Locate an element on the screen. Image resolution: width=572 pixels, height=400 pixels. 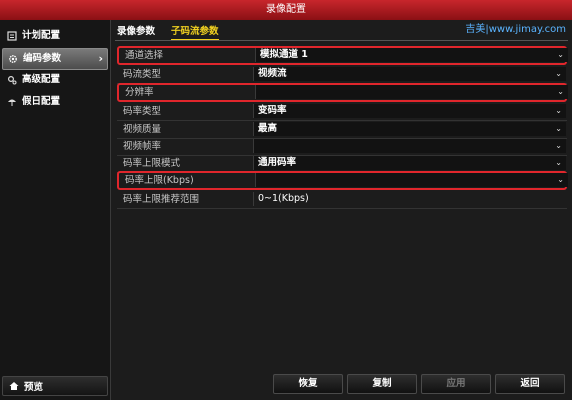
back-button: 返回 is located at coordinates (530, 384).